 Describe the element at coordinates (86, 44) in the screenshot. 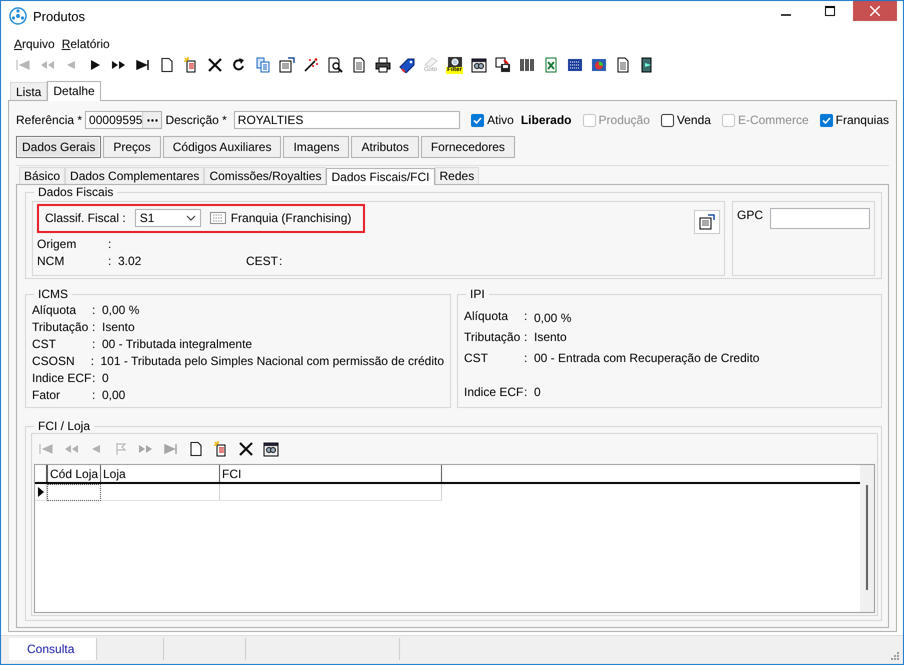

I see `menu-item: Relatório` at that location.